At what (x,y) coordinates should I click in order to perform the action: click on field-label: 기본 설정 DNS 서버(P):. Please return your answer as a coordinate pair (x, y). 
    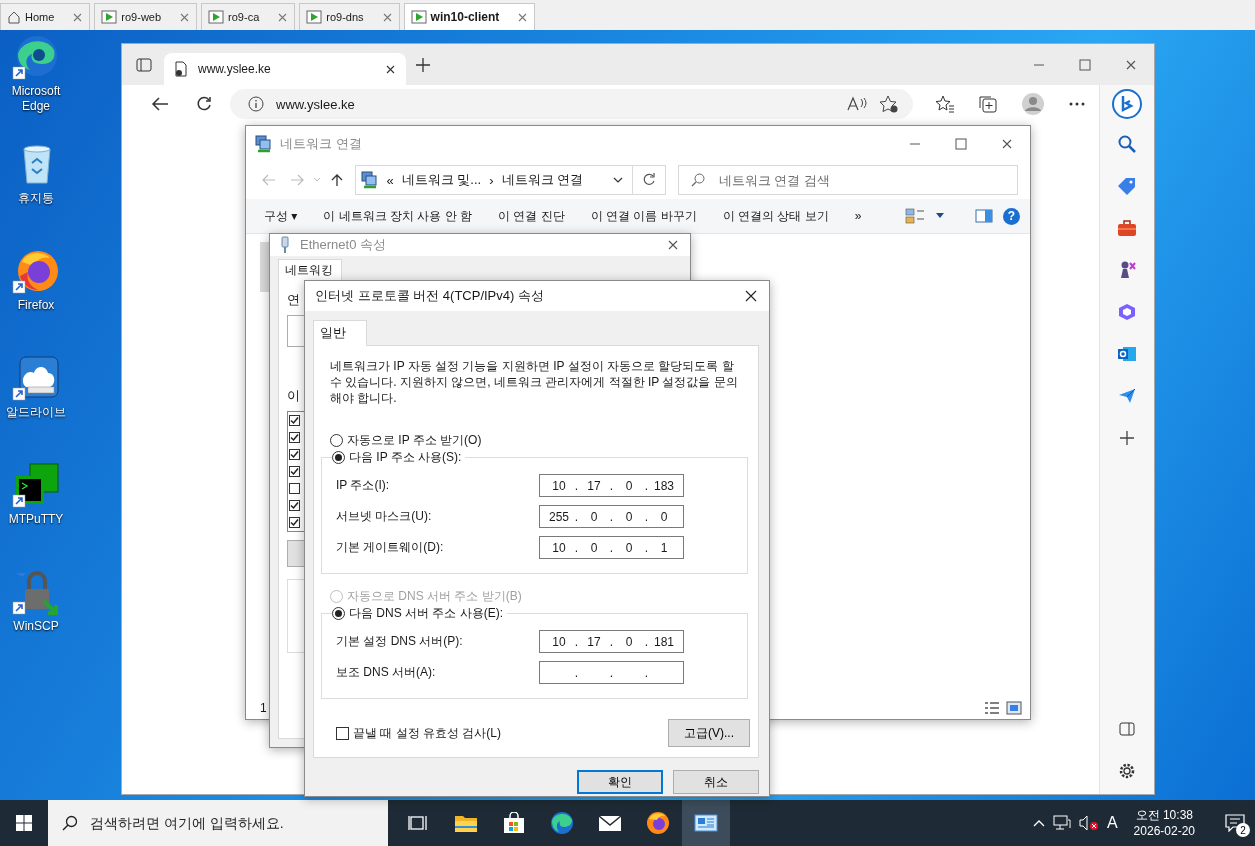
    Looking at the image, I should click on (400, 641).